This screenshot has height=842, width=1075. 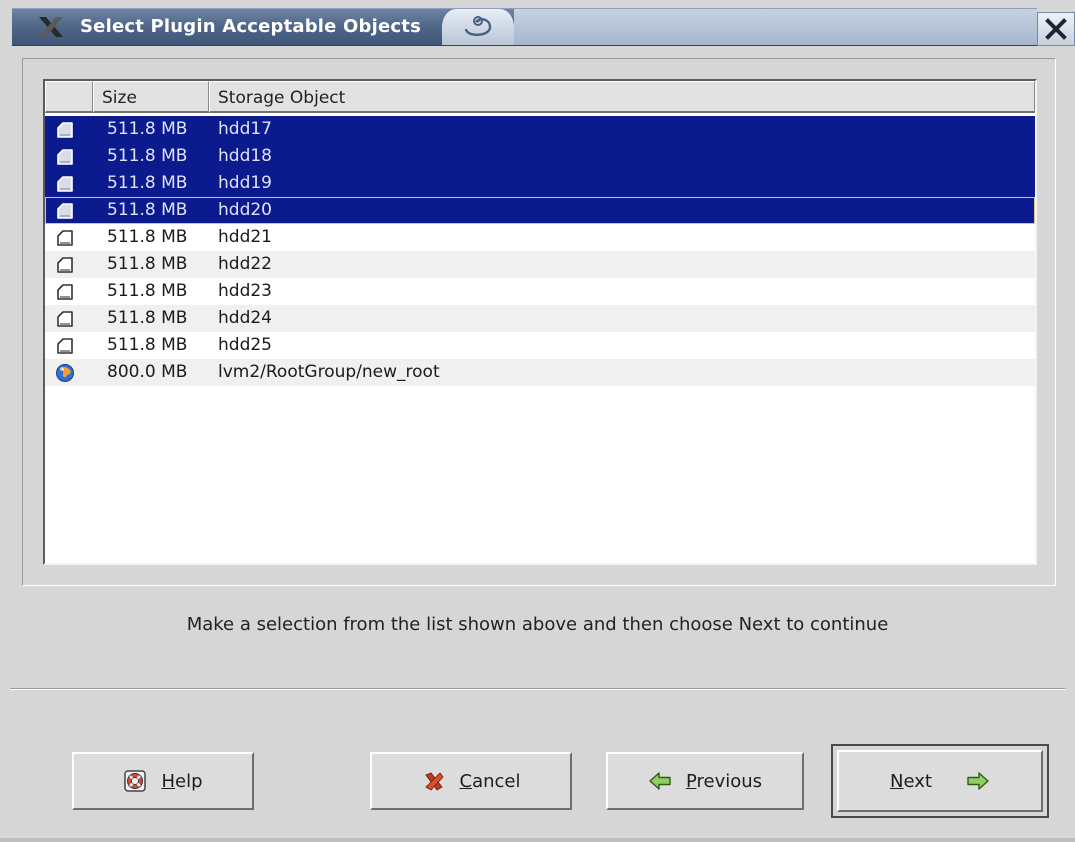 I want to click on swirl-icon, so click(x=478, y=26).